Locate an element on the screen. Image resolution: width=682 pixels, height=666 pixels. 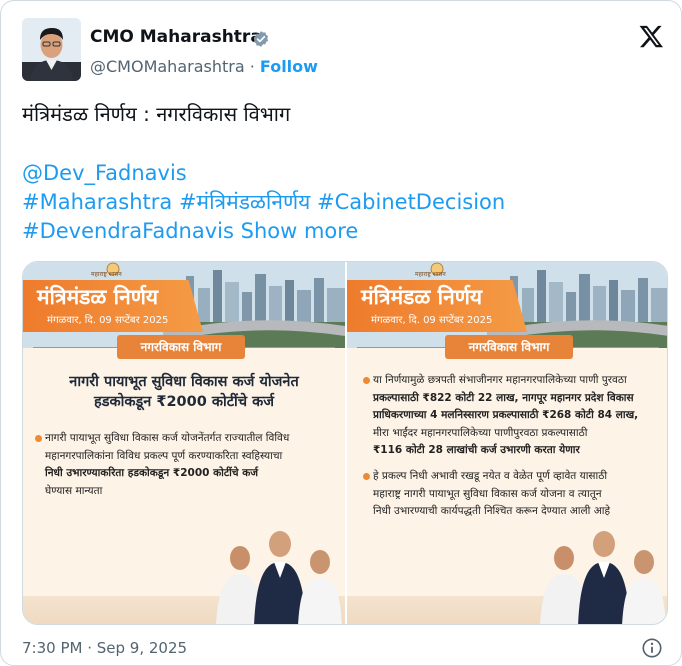
follow-button: Follow is located at coordinates (289, 66).